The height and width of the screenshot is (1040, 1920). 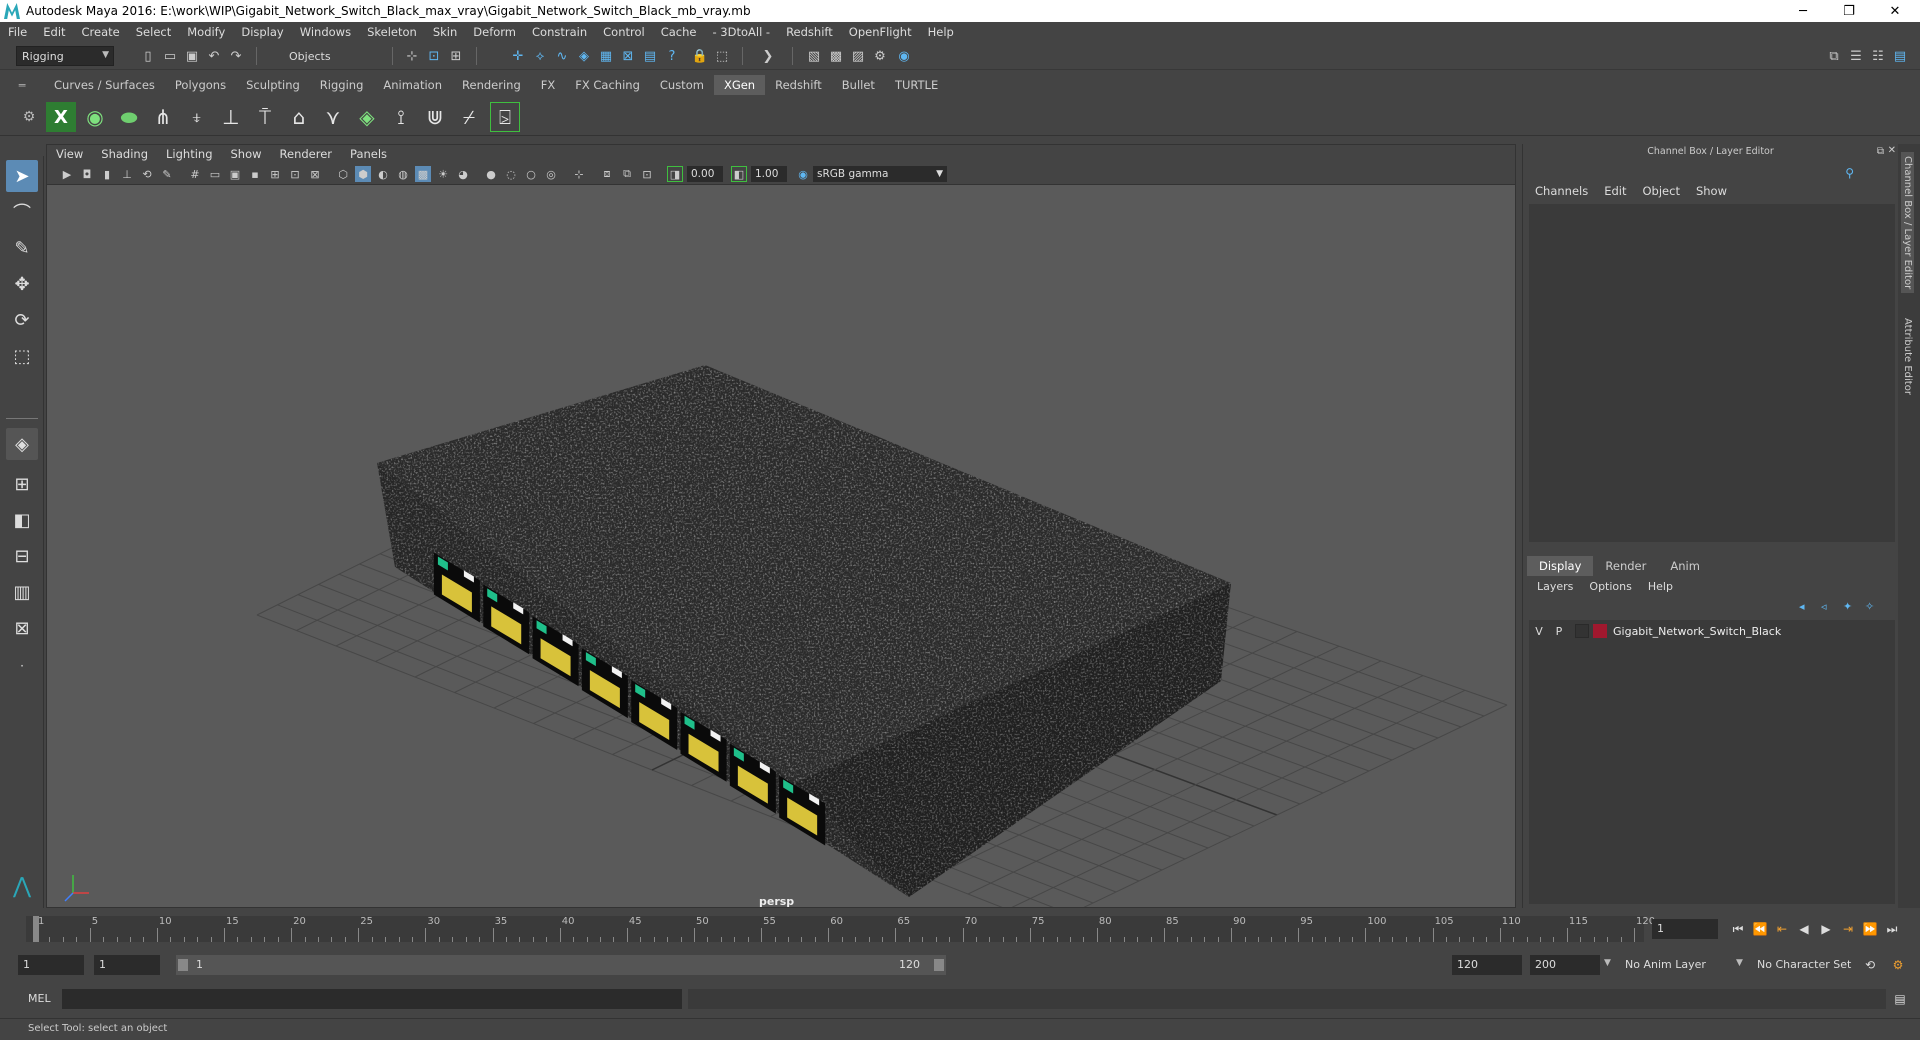 What do you see at coordinates (333, 117) in the screenshot?
I see `xgen-bend-guides-icon: ⋎` at bounding box center [333, 117].